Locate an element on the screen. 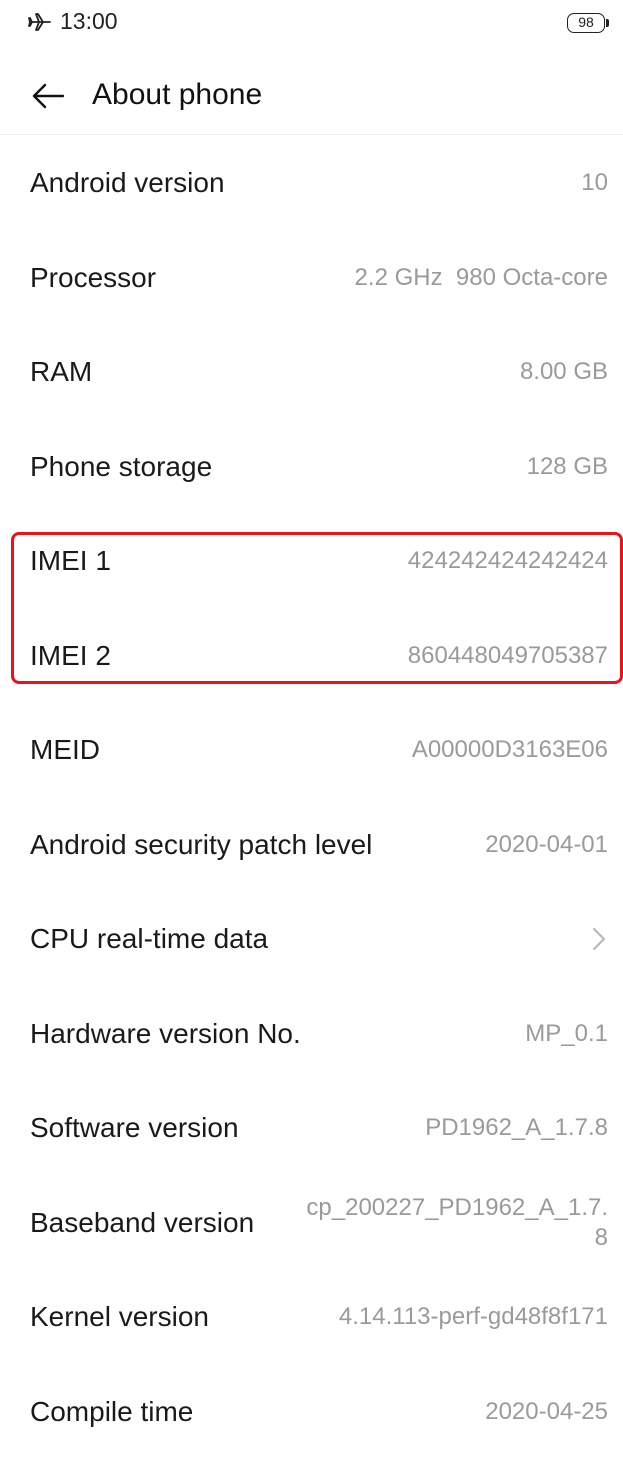 This screenshot has width=623, height=1459. row-value: 8.00 GB is located at coordinates (564, 372).